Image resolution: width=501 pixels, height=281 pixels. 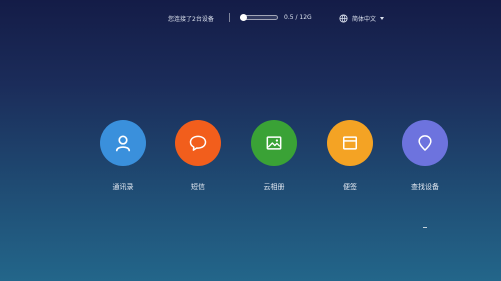 What do you see at coordinates (350, 187) in the screenshot?
I see `app-label-notes: 便签` at bounding box center [350, 187].